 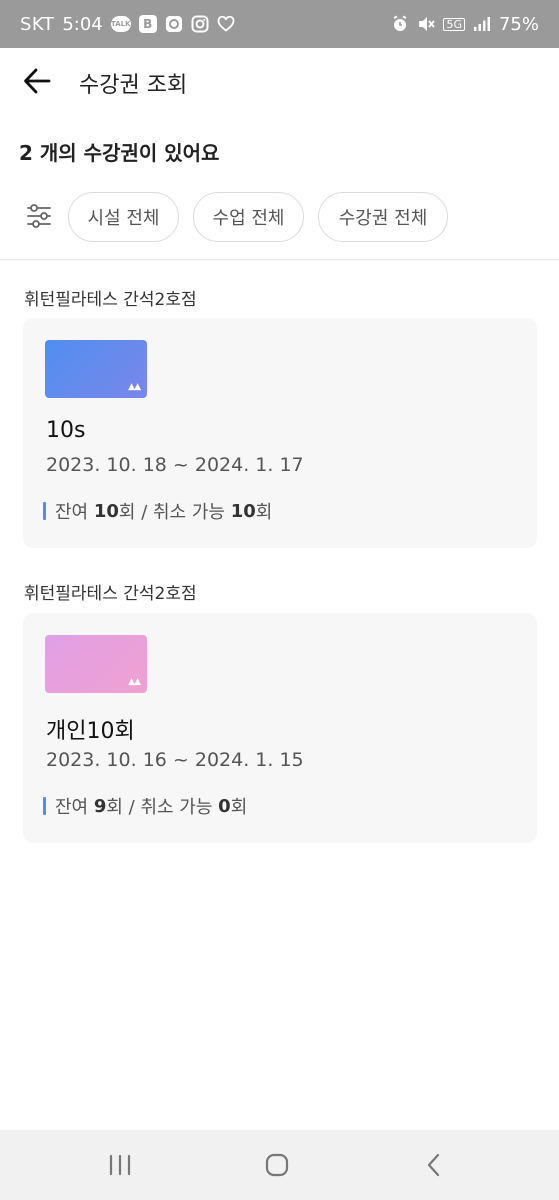 I want to click on b-app-icon: B, so click(x=147, y=24).